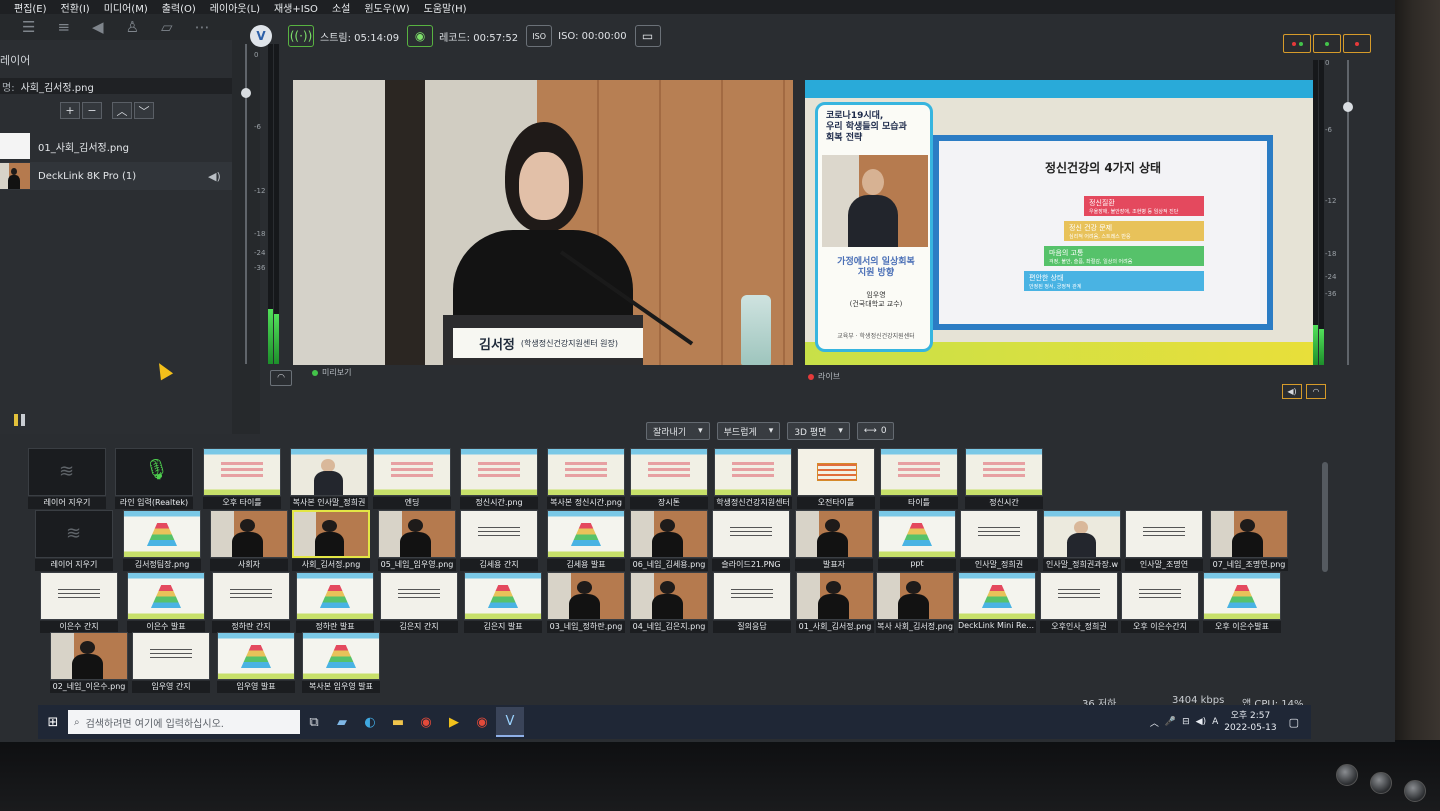  Describe the element at coordinates (586, 541) in the screenshot. I see `input-tile: 김세용 발표` at that location.